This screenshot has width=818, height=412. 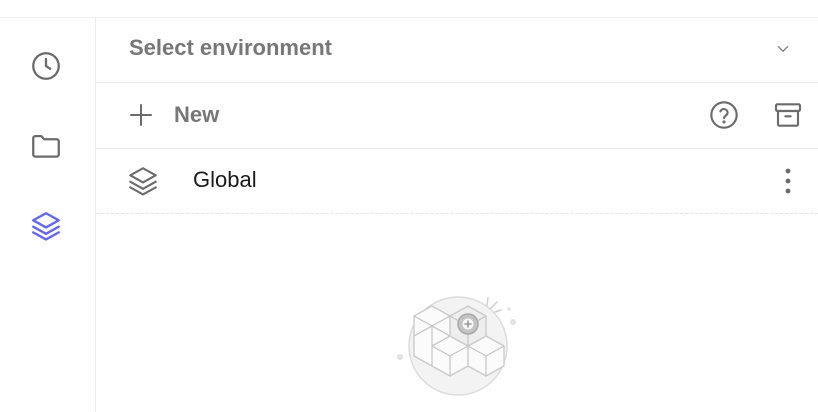 I want to click on sidebar-item-collections, so click(x=46, y=146).